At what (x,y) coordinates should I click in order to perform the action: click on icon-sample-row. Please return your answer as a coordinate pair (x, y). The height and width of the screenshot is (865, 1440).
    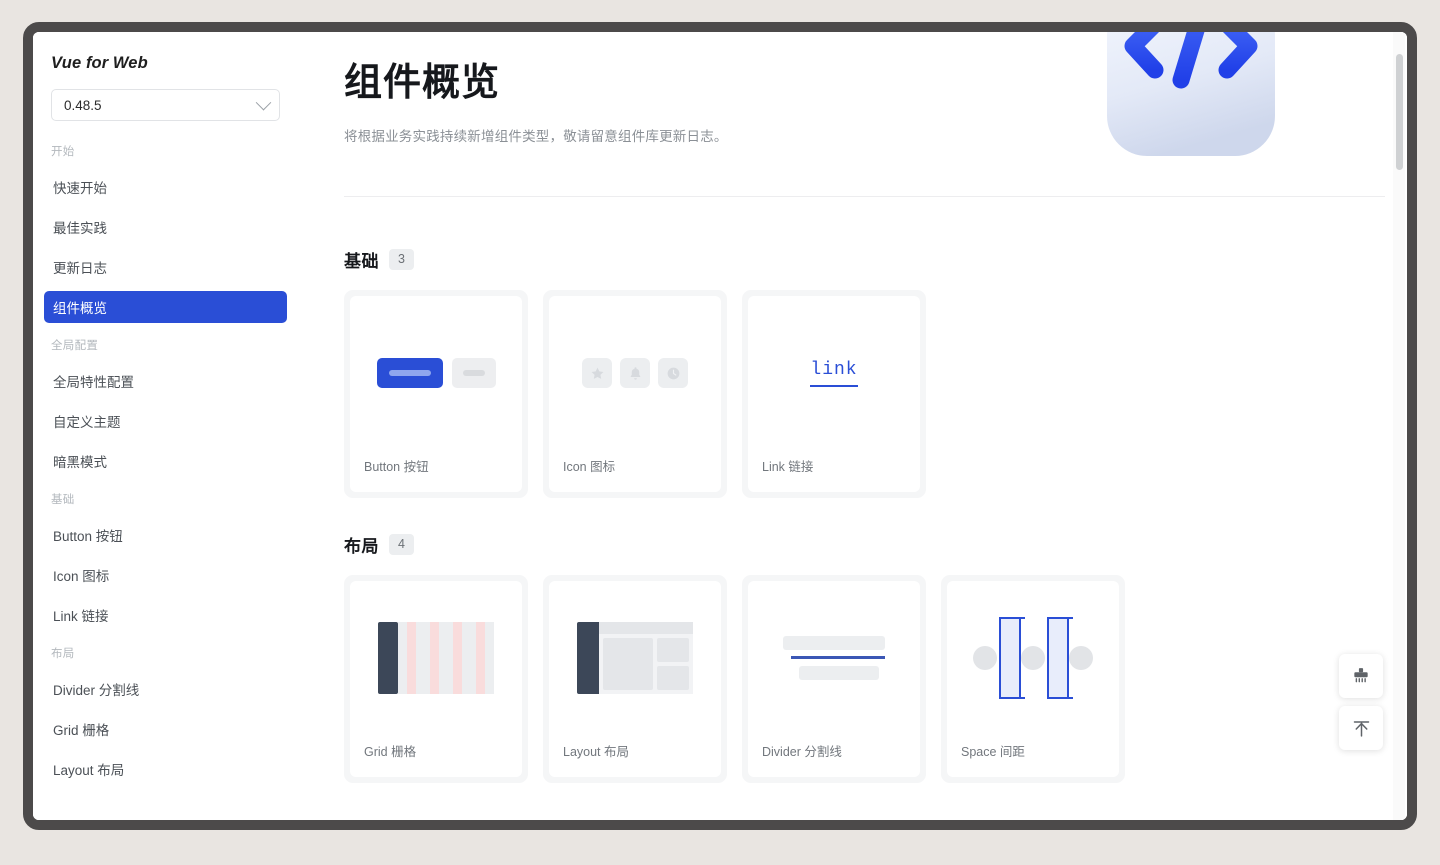
    Looking at the image, I should click on (635, 373).